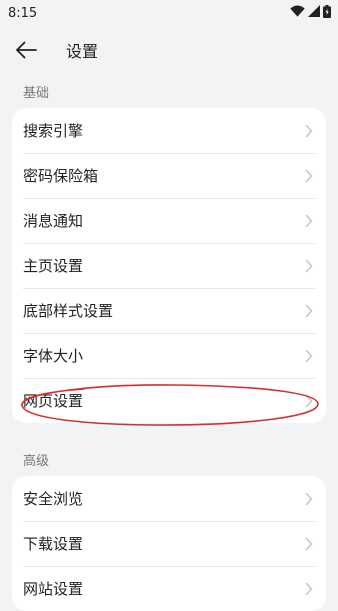 This screenshot has width=338, height=611. I want to click on settings-item-web-settings: 网页设置, so click(169, 400).